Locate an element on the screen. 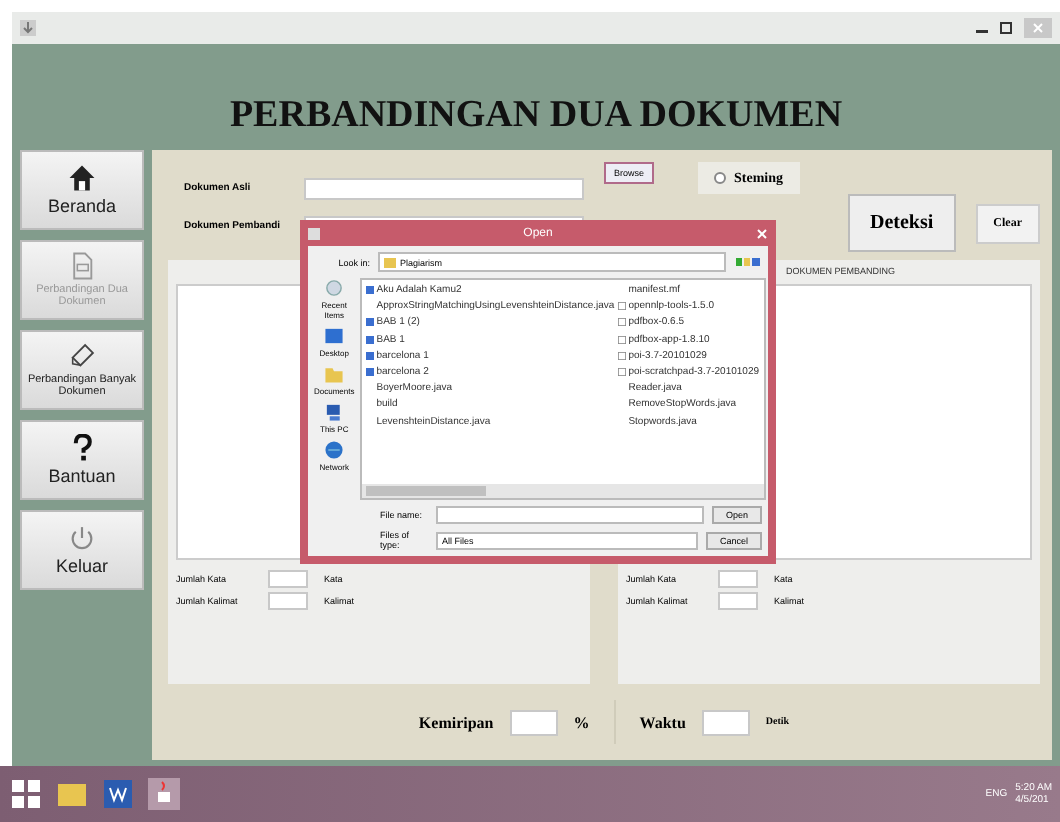 The image size is (1060, 822). window-title: PERBANDINGAN DUA DOKUMEN is located at coordinates (536, 116).